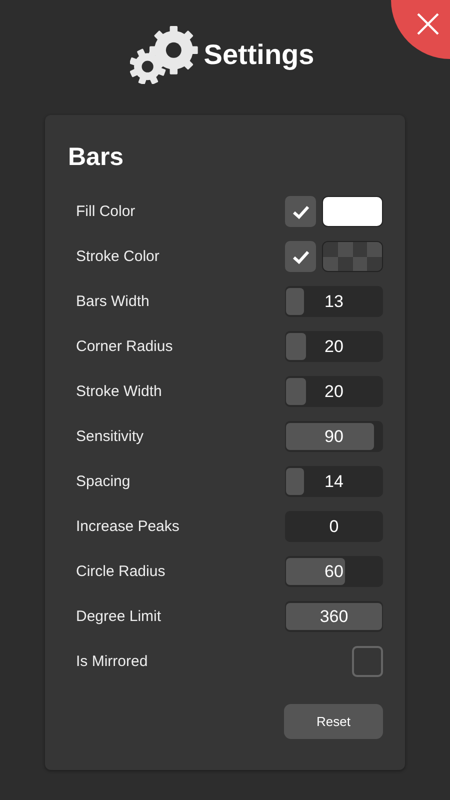 This screenshot has width=450, height=800. I want to click on reset-button: Reset, so click(333, 721).